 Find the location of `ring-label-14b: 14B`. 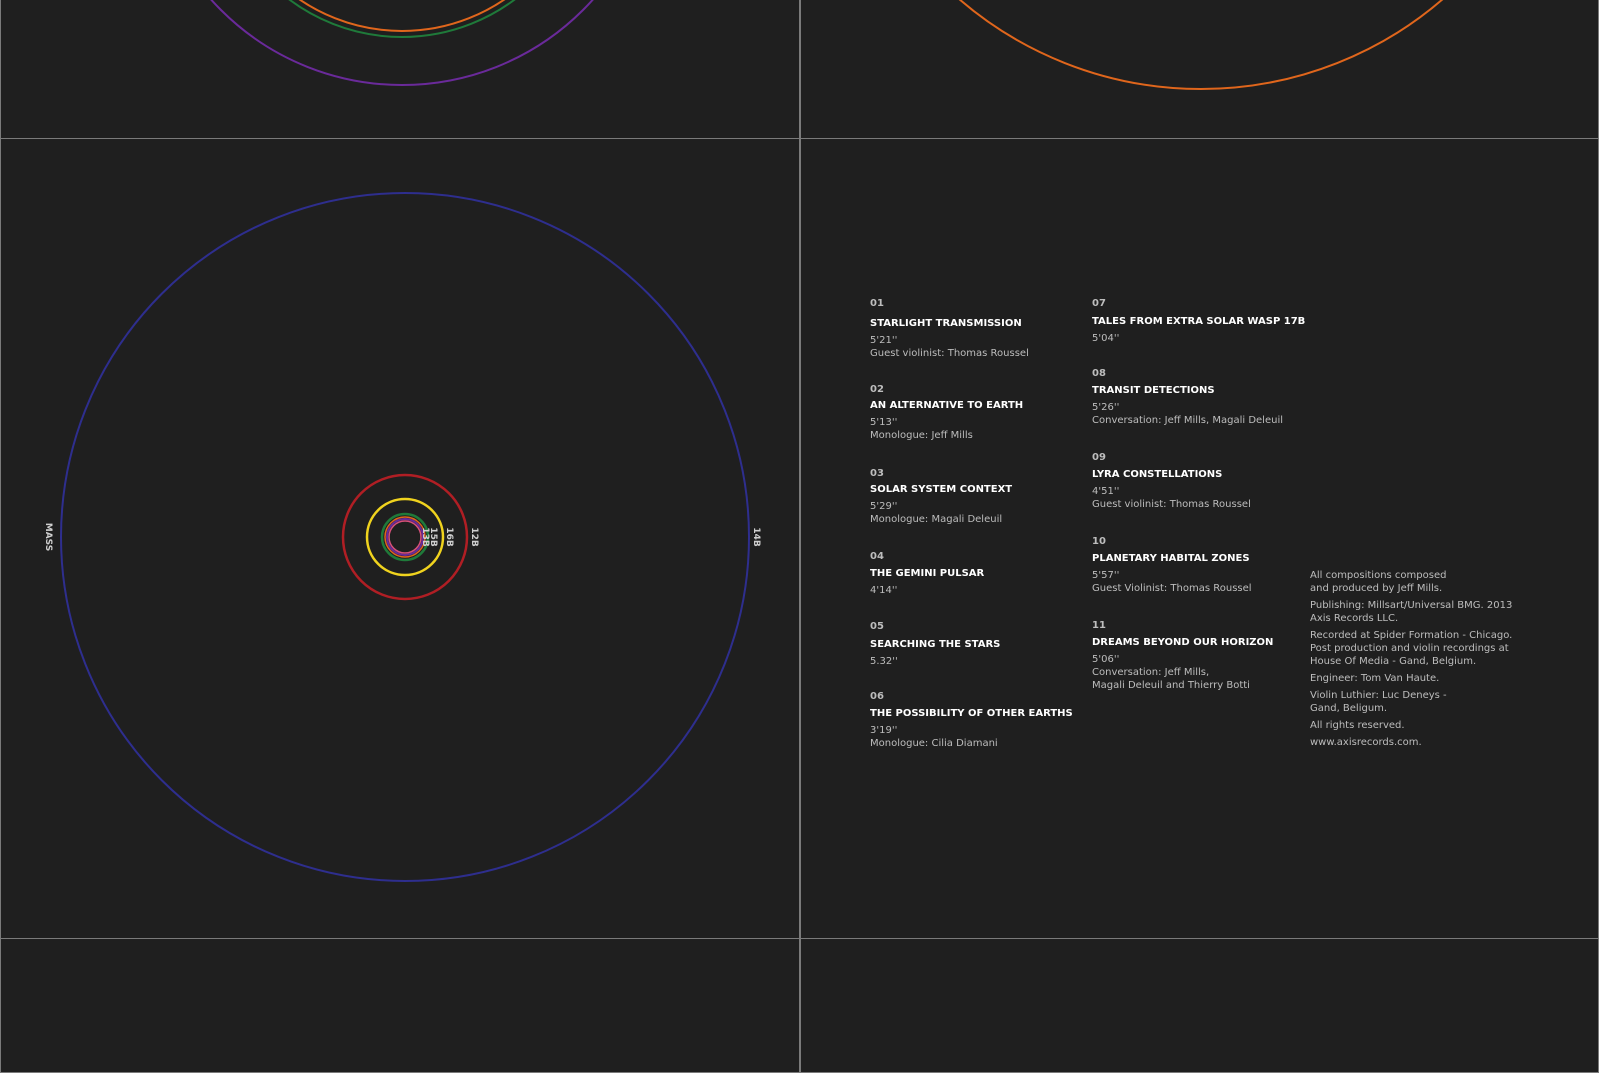

ring-label-14b: 14B is located at coordinates (756, 537).